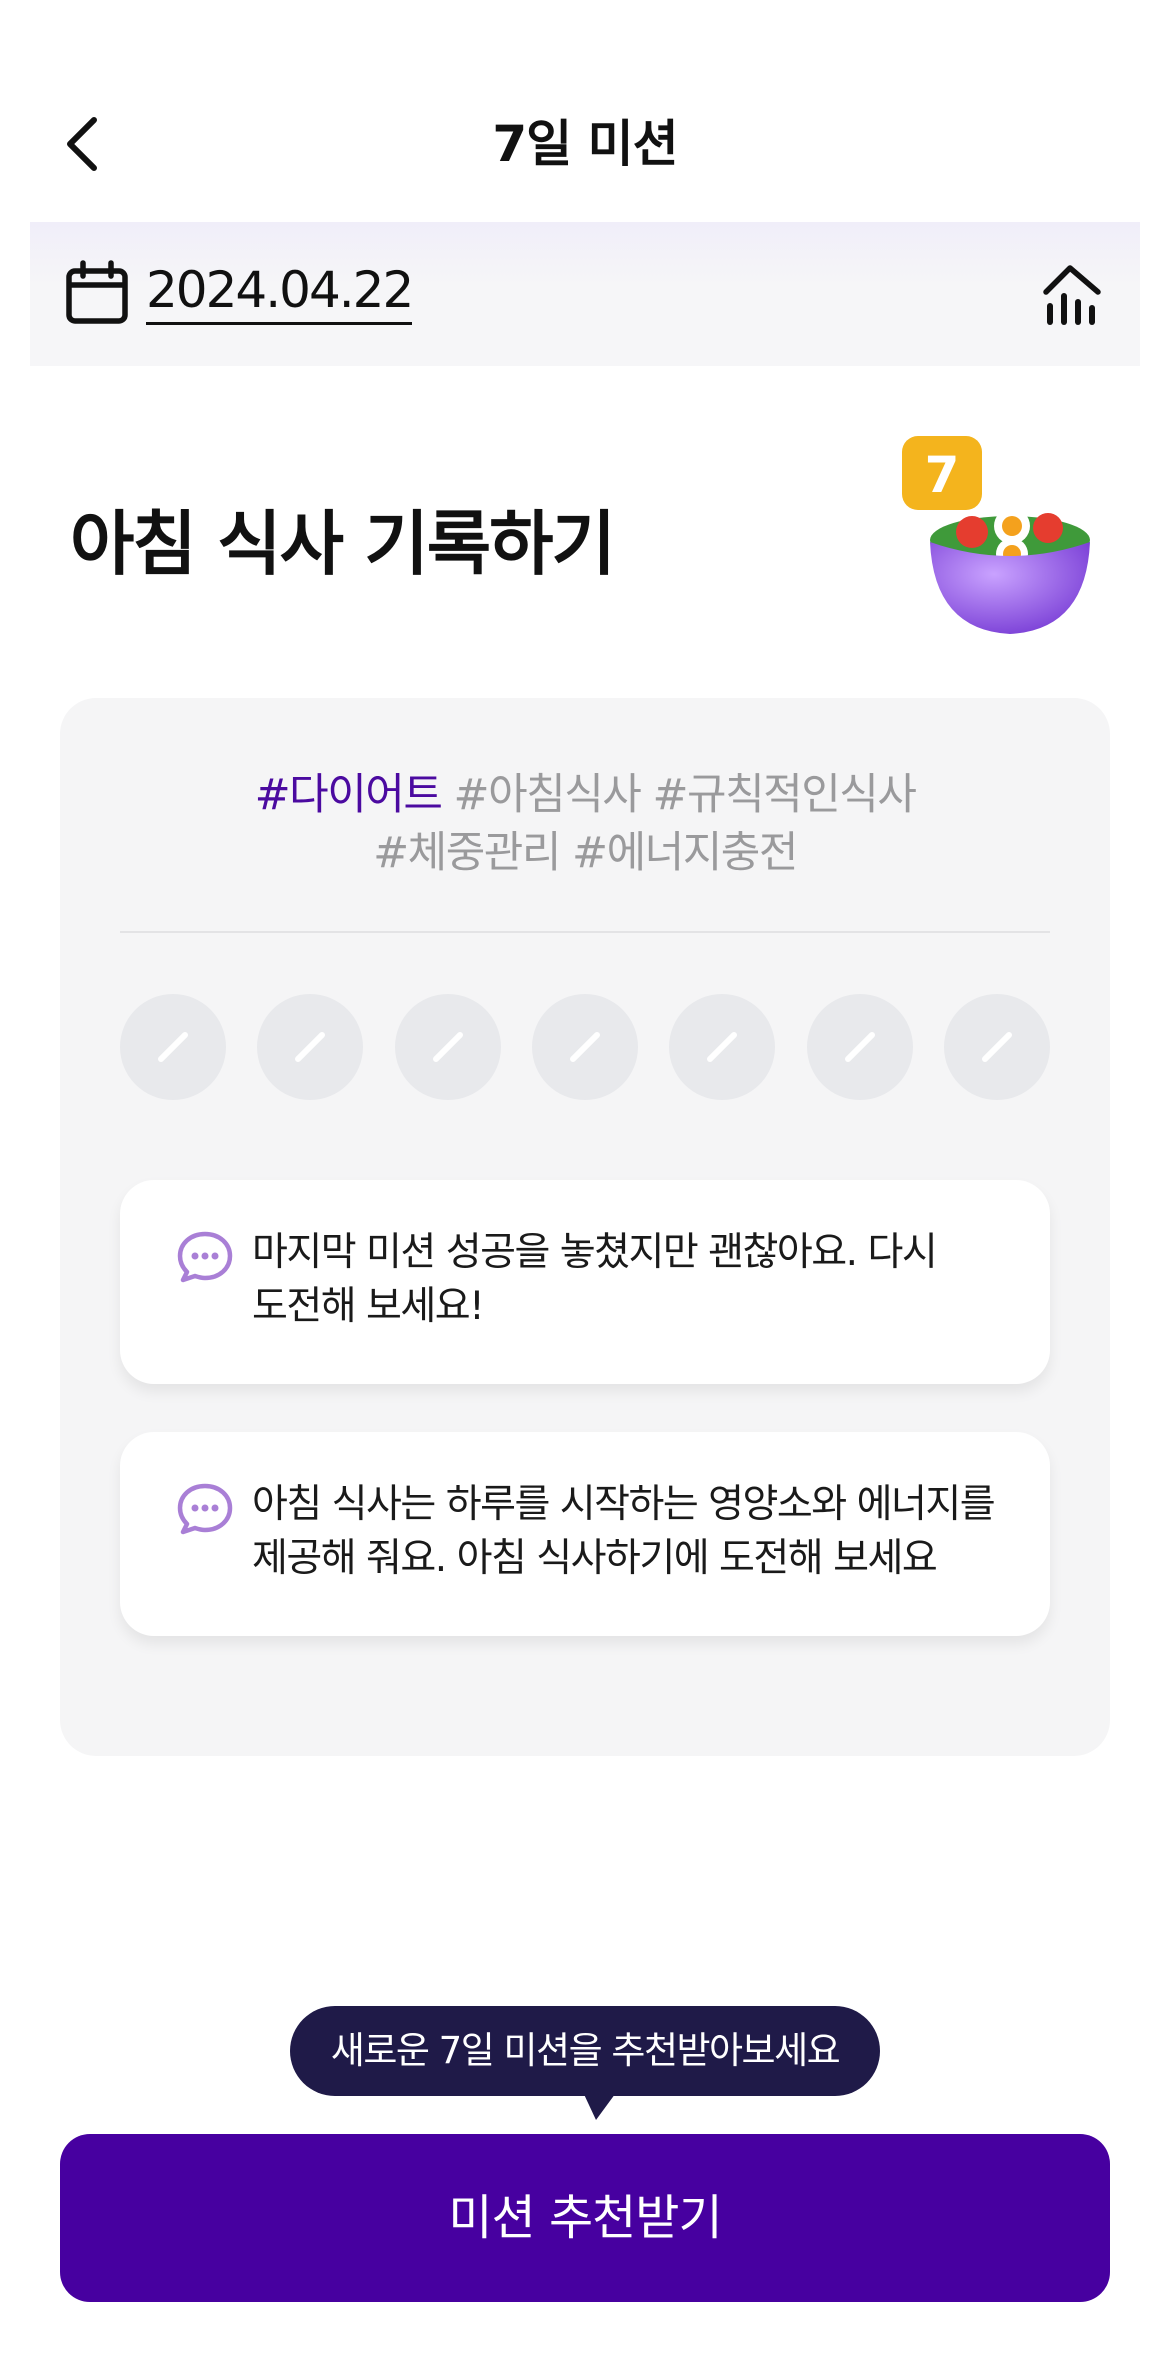 Image resolution: width=1170 pixels, height=2372 pixels. Describe the element at coordinates (585, 824) in the screenshot. I see `hashtag-list: #다이어트 #아침식사 #규칙적인식사 #체중관리 #에너지충전` at that location.